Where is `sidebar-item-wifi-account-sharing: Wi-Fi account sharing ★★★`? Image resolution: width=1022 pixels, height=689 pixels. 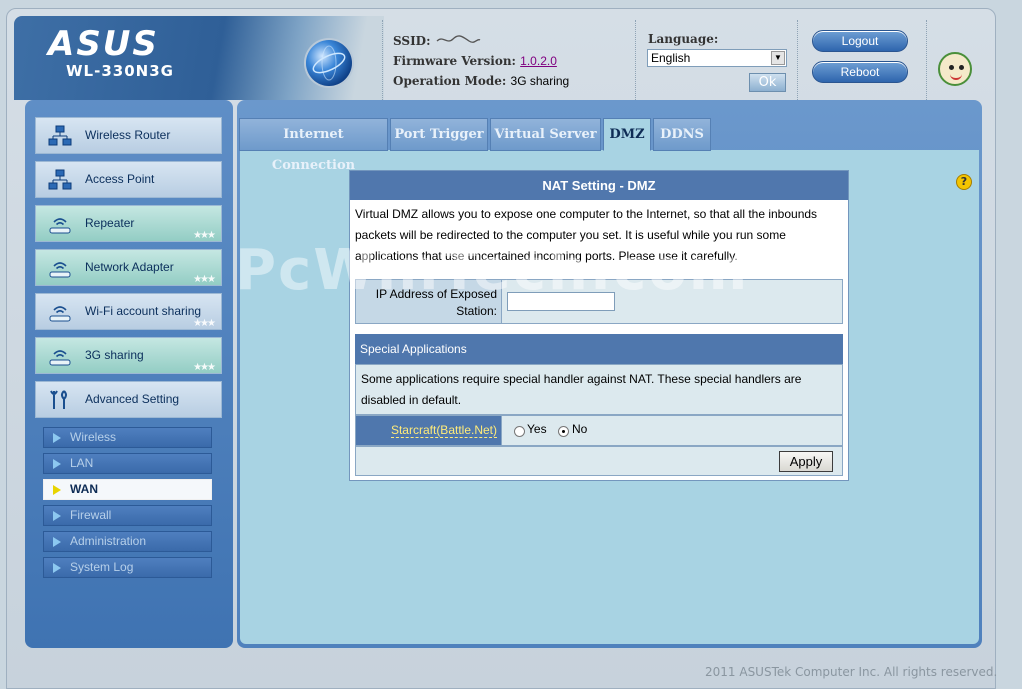
sidebar-item-wifi-account-sharing: Wi-Fi account sharing ★★★ is located at coordinates (128, 311).